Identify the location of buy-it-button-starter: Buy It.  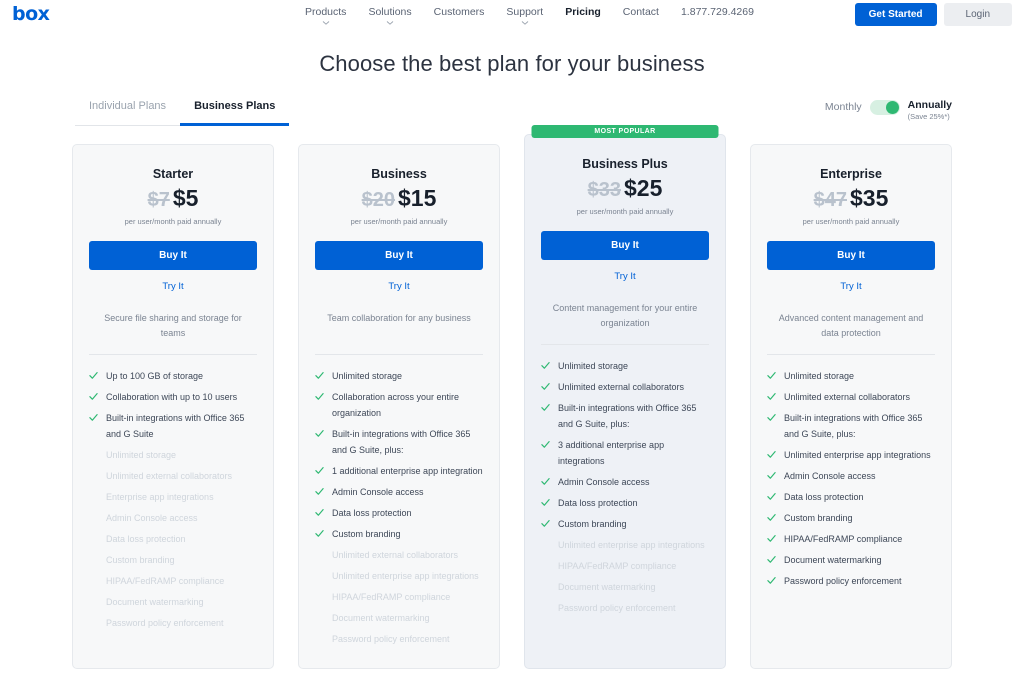
(173, 255).